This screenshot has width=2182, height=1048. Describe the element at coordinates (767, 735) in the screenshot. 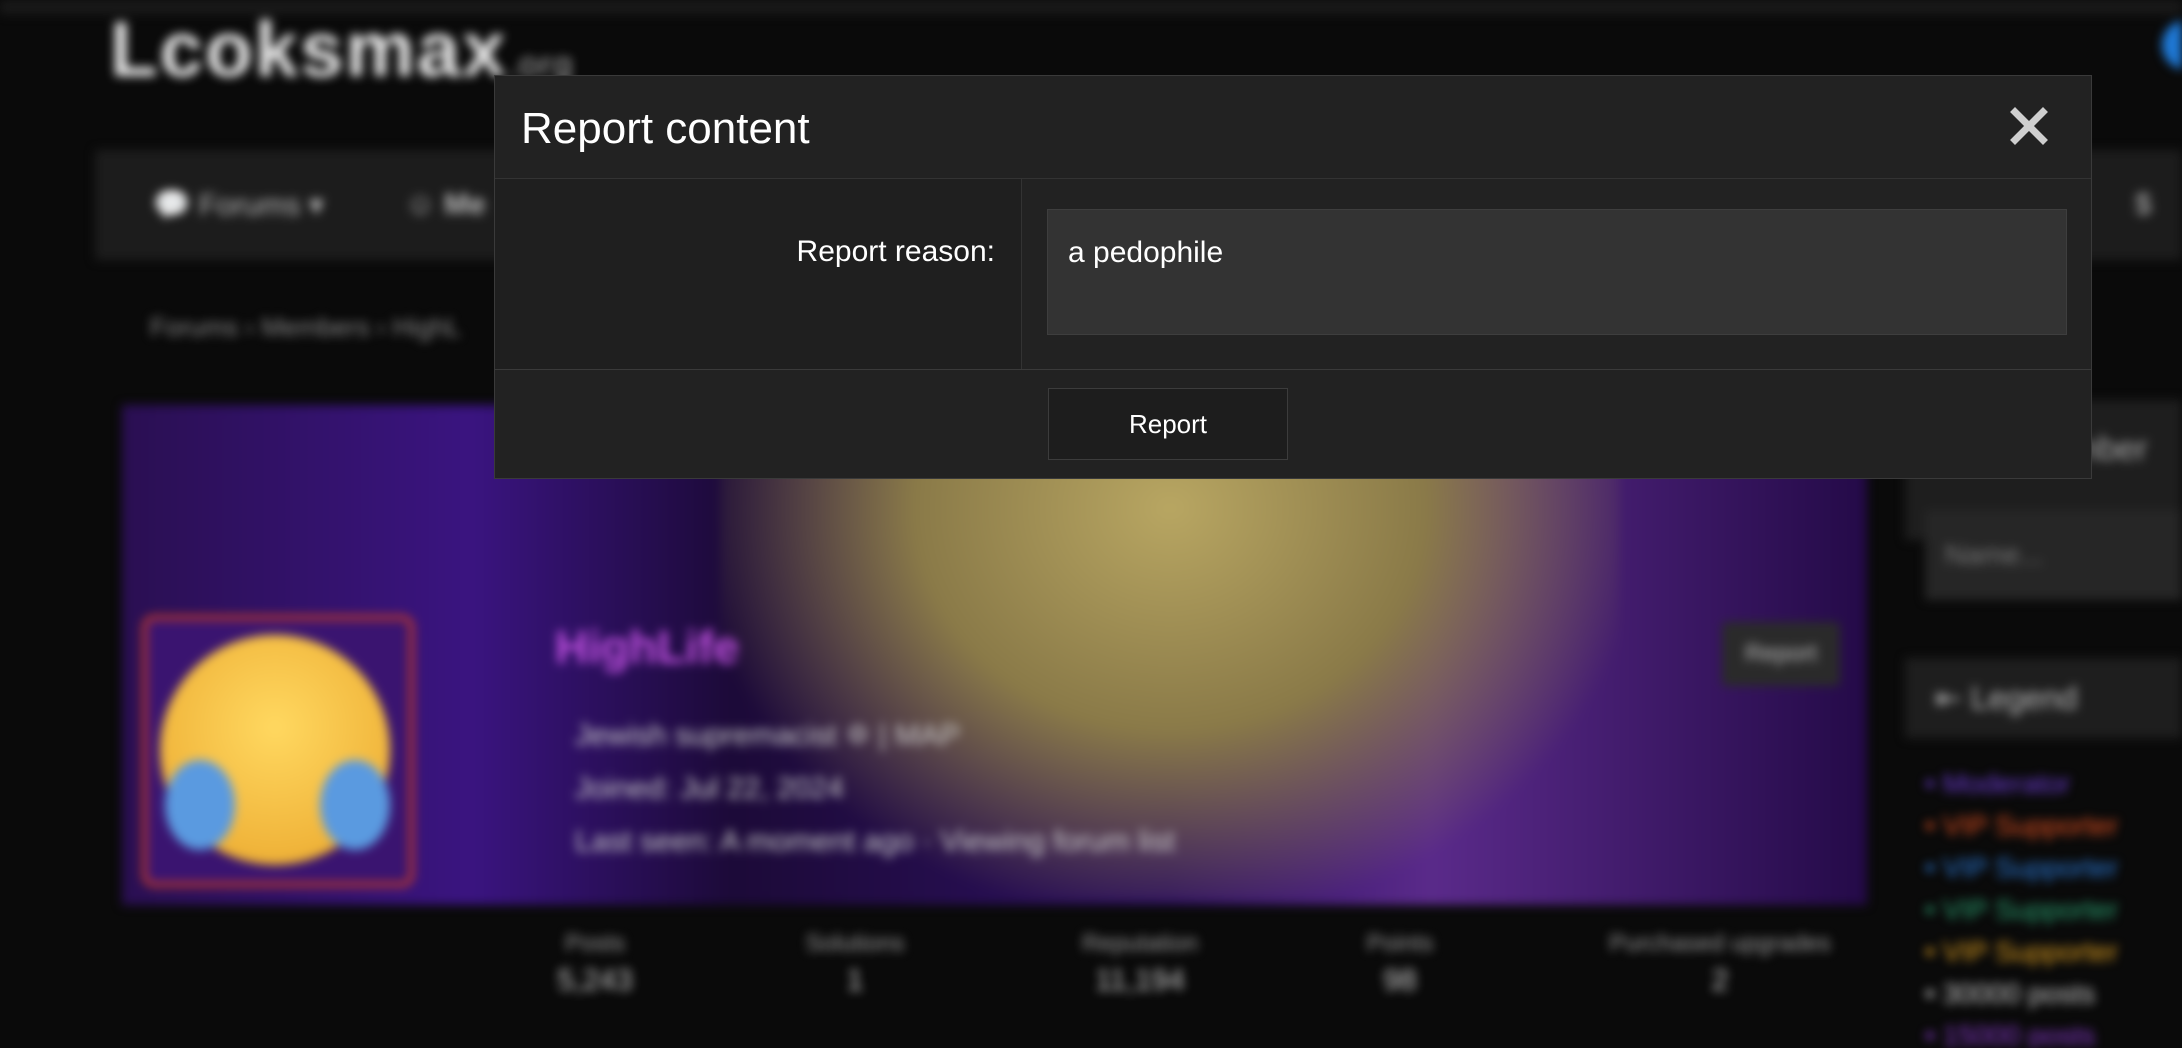

I see `profile-title-line: Jewish supremacist ✡ | MAP` at that location.